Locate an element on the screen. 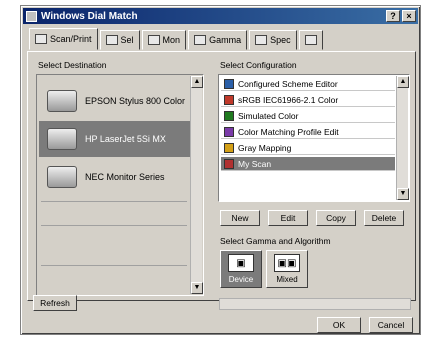  app-icon is located at coordinates (31, 16).